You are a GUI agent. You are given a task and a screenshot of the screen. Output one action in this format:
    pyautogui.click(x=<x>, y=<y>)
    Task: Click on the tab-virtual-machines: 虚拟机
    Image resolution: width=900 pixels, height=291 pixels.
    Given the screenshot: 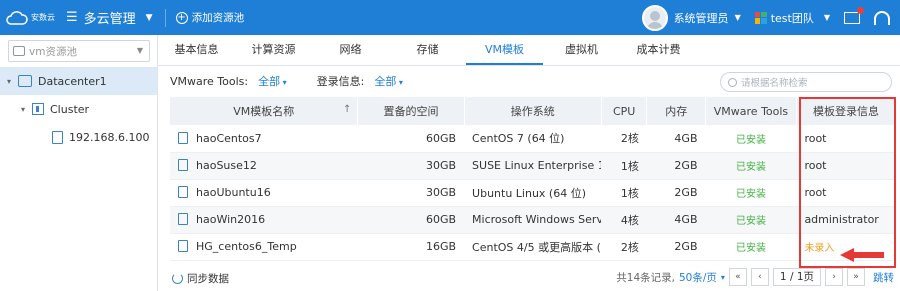 What is the action you would take?
    pyautogui.click(x=581, y=50)
    